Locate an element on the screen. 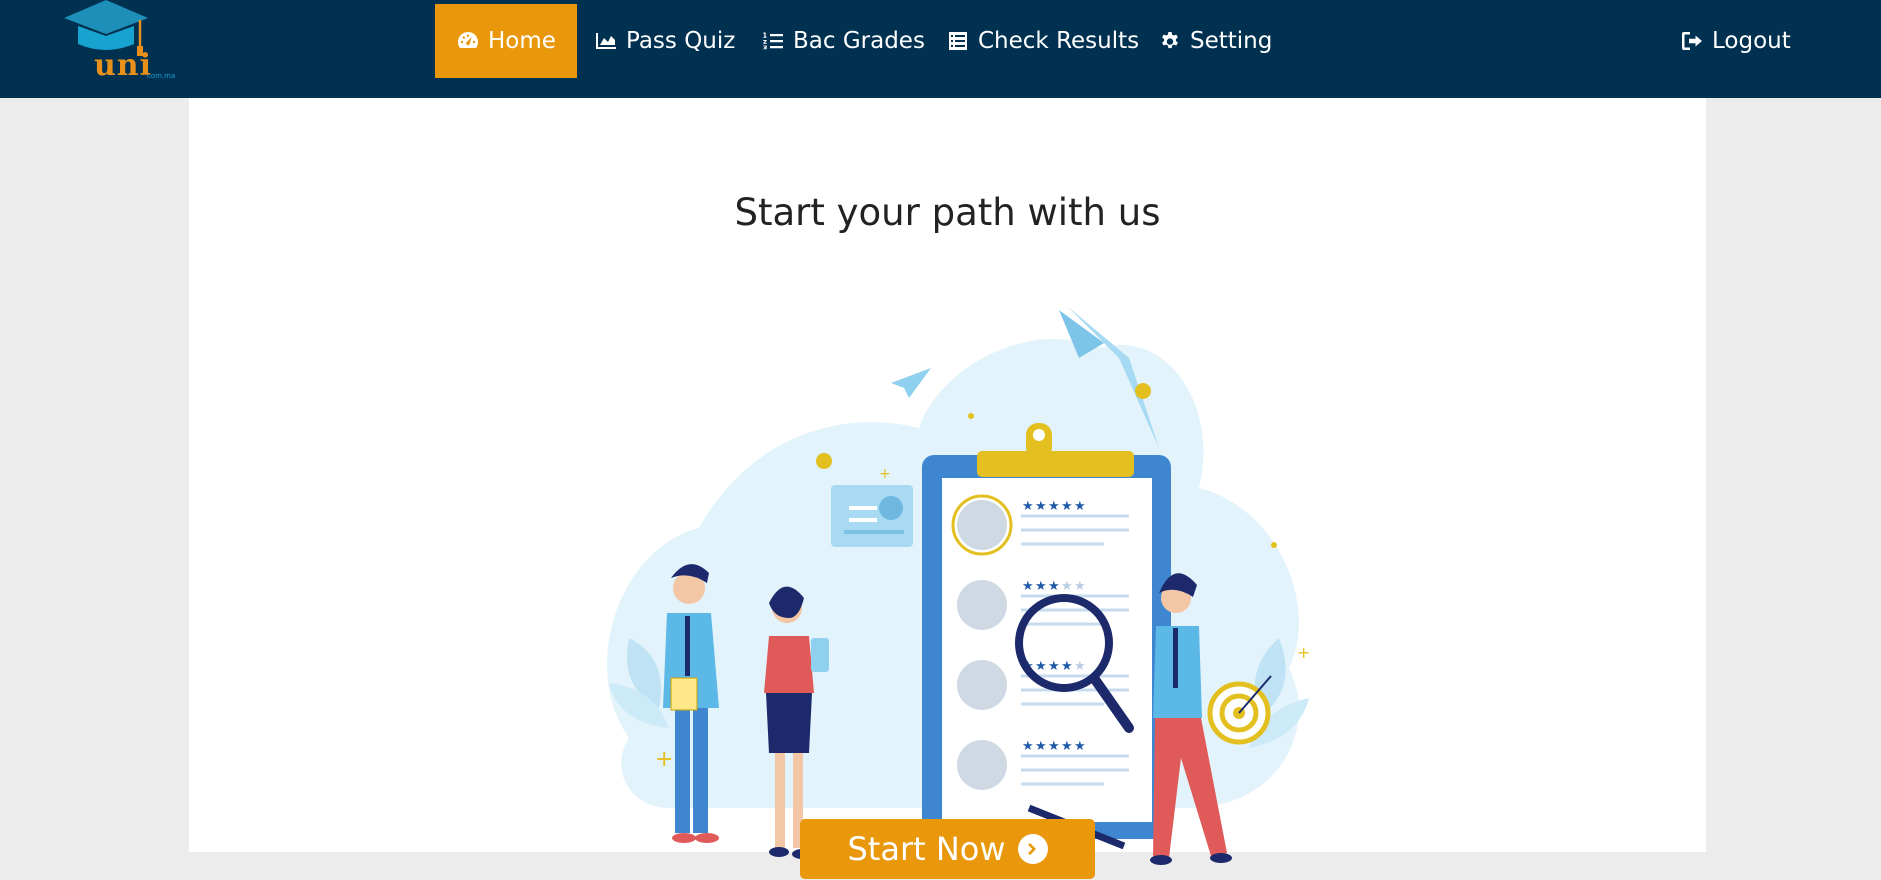  nav-home: Home is located at coordinates (506, 41).